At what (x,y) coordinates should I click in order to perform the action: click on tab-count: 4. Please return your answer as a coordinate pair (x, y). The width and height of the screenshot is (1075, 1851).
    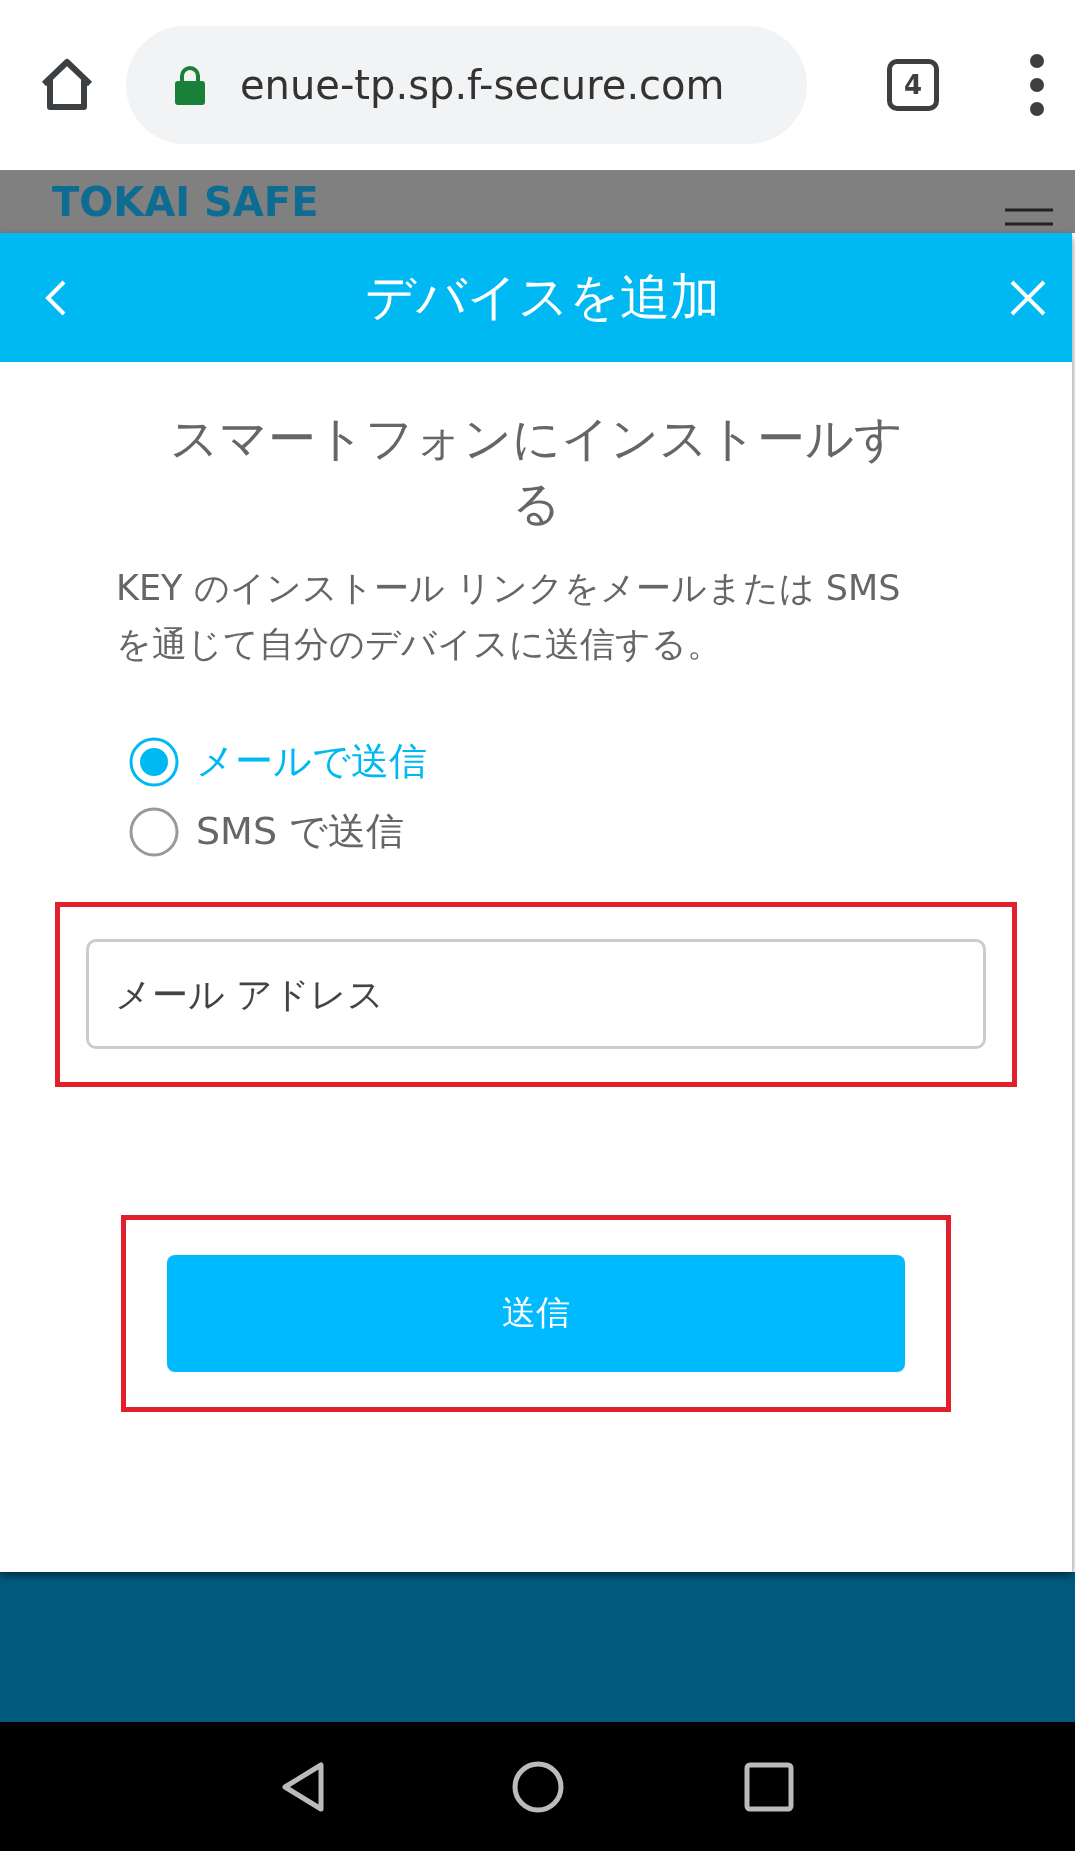
    Looking at the image, I should click on (913, 85).